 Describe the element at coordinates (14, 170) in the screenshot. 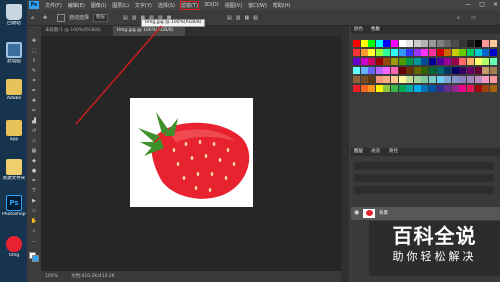

I see `desktop-icon-new-folder: 新建文件夹` at that location.